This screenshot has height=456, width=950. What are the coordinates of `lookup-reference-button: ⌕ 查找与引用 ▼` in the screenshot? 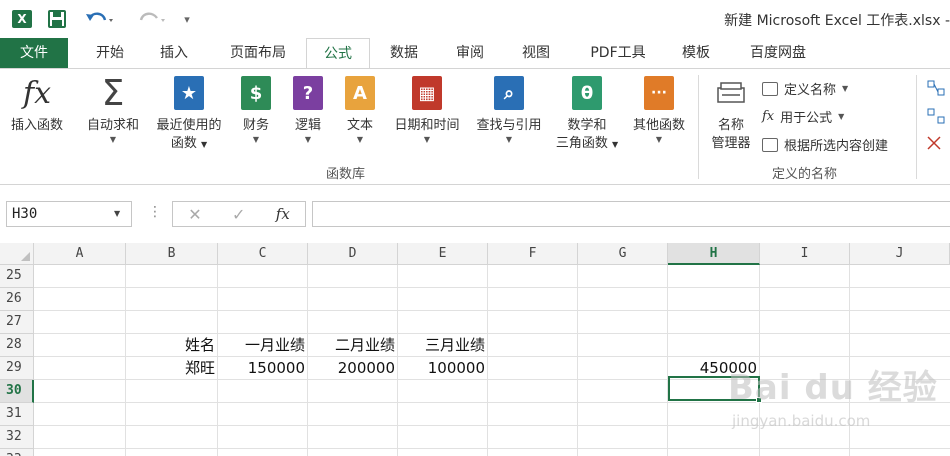 It's located at (509, 110).